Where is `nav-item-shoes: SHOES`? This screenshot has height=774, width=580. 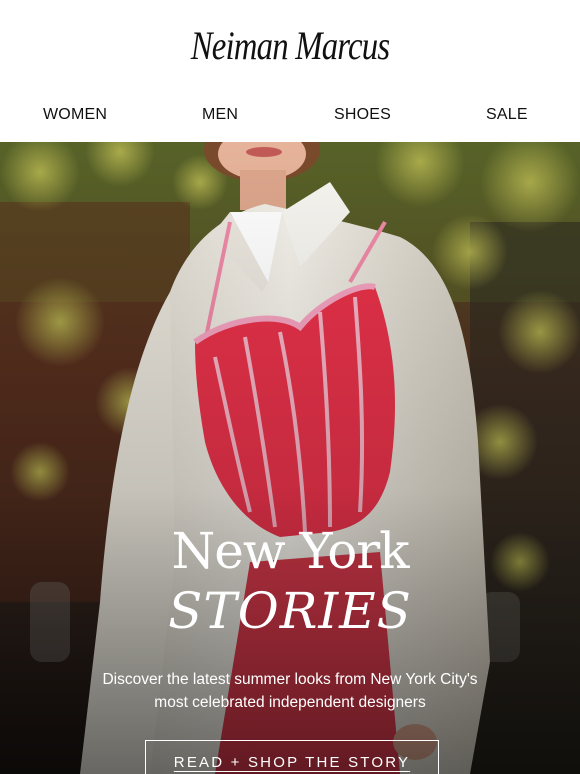
nav-item-shoes: SHOES is located at coordinates (362, 115).